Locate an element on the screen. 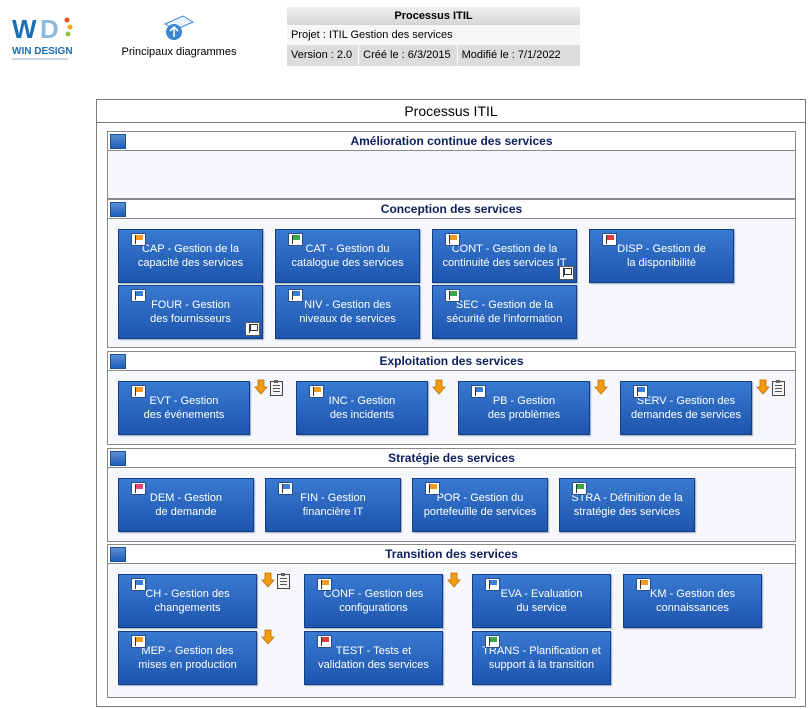  process-box-disp: DISP - Gestion de la disponibilité is located at coordinates (661, 256).